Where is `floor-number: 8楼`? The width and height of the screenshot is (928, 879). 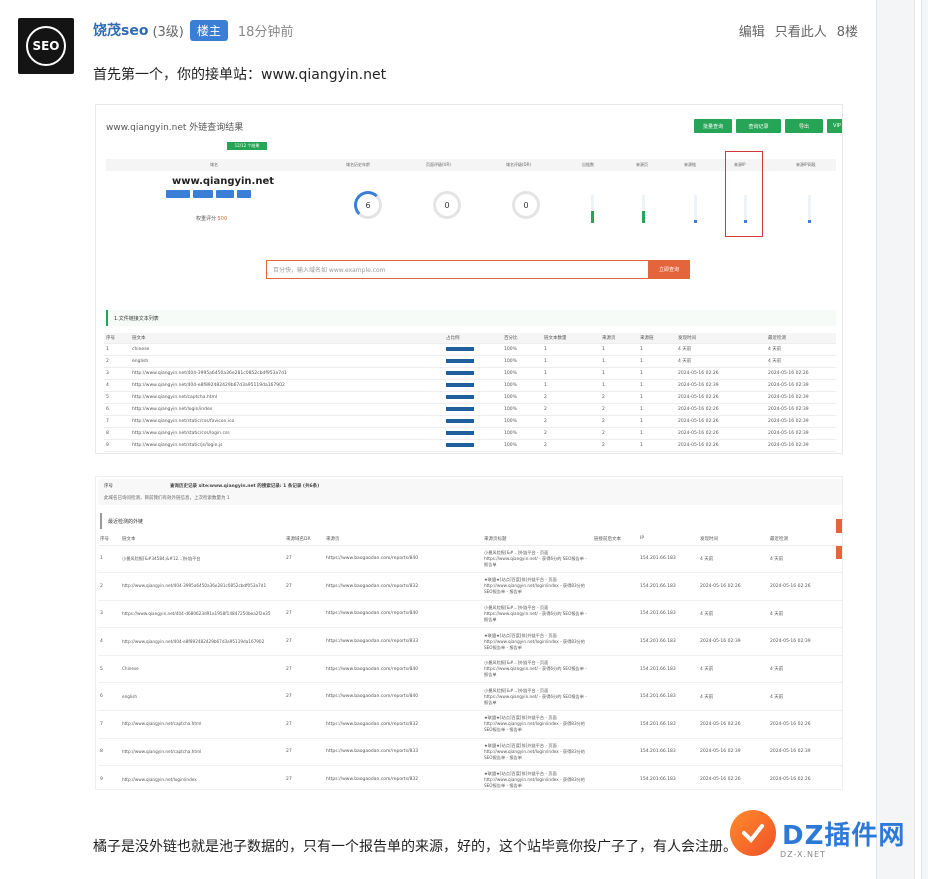
floor-number: 8楼 is located at coordinates (847, 30).